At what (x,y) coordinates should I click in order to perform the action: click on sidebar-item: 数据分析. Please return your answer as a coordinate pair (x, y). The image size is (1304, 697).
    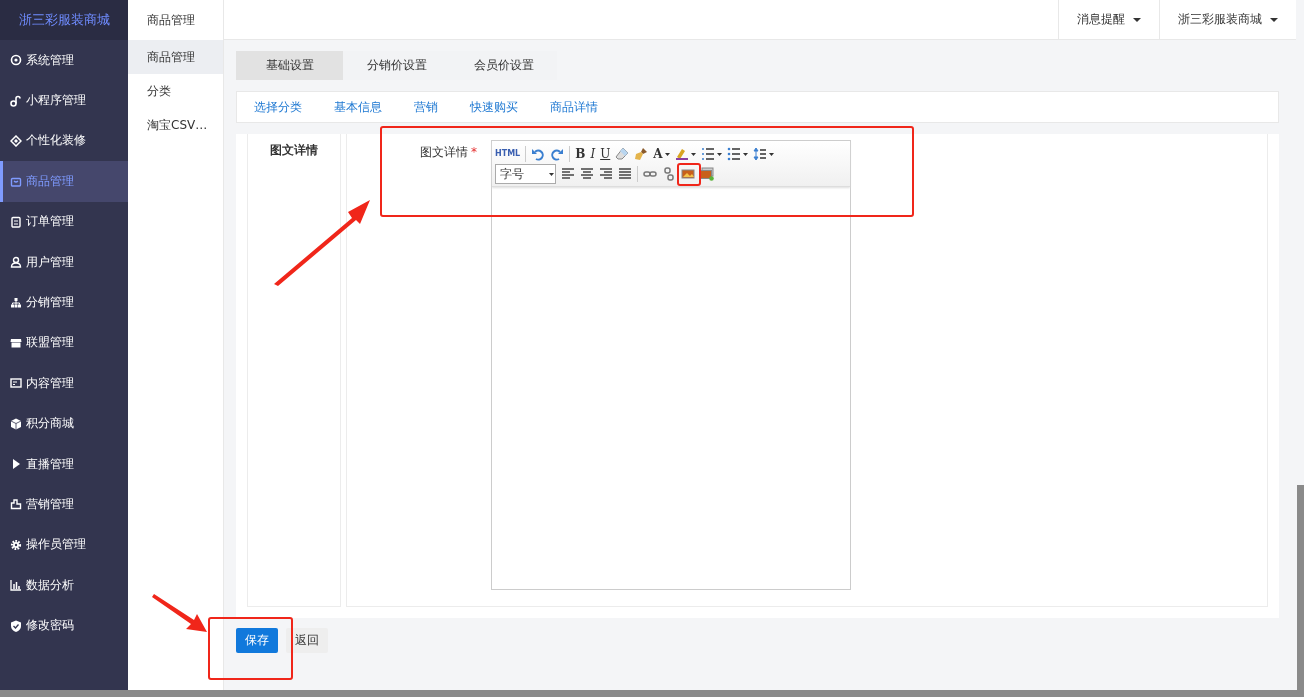
    Looking at the image, I should click on (64, 585).